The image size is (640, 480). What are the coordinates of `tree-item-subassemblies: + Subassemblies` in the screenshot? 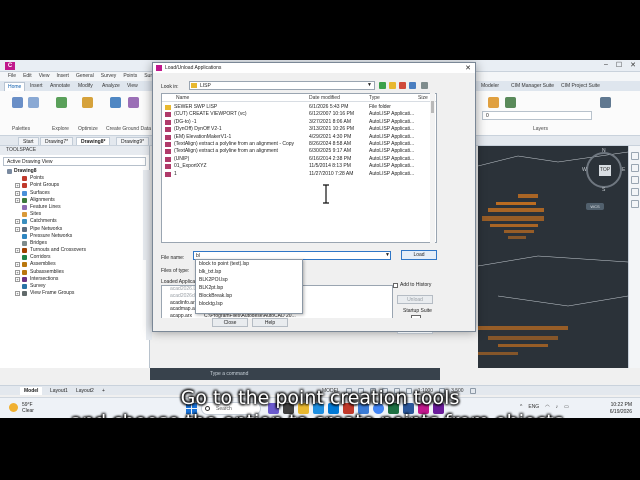 It's located at (74, 272).